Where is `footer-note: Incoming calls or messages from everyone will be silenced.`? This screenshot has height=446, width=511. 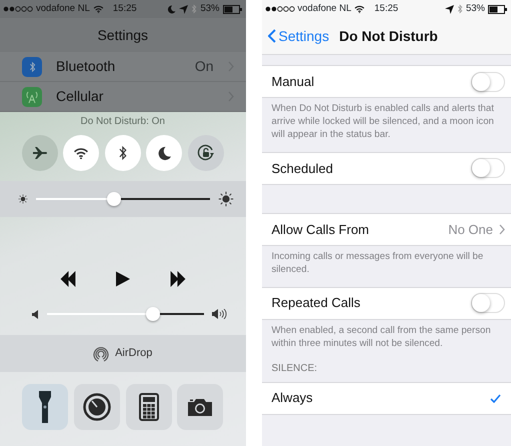
footer-note: Incoming calls or messages from everyone will be silenced. is located at coordinates (377, 263).